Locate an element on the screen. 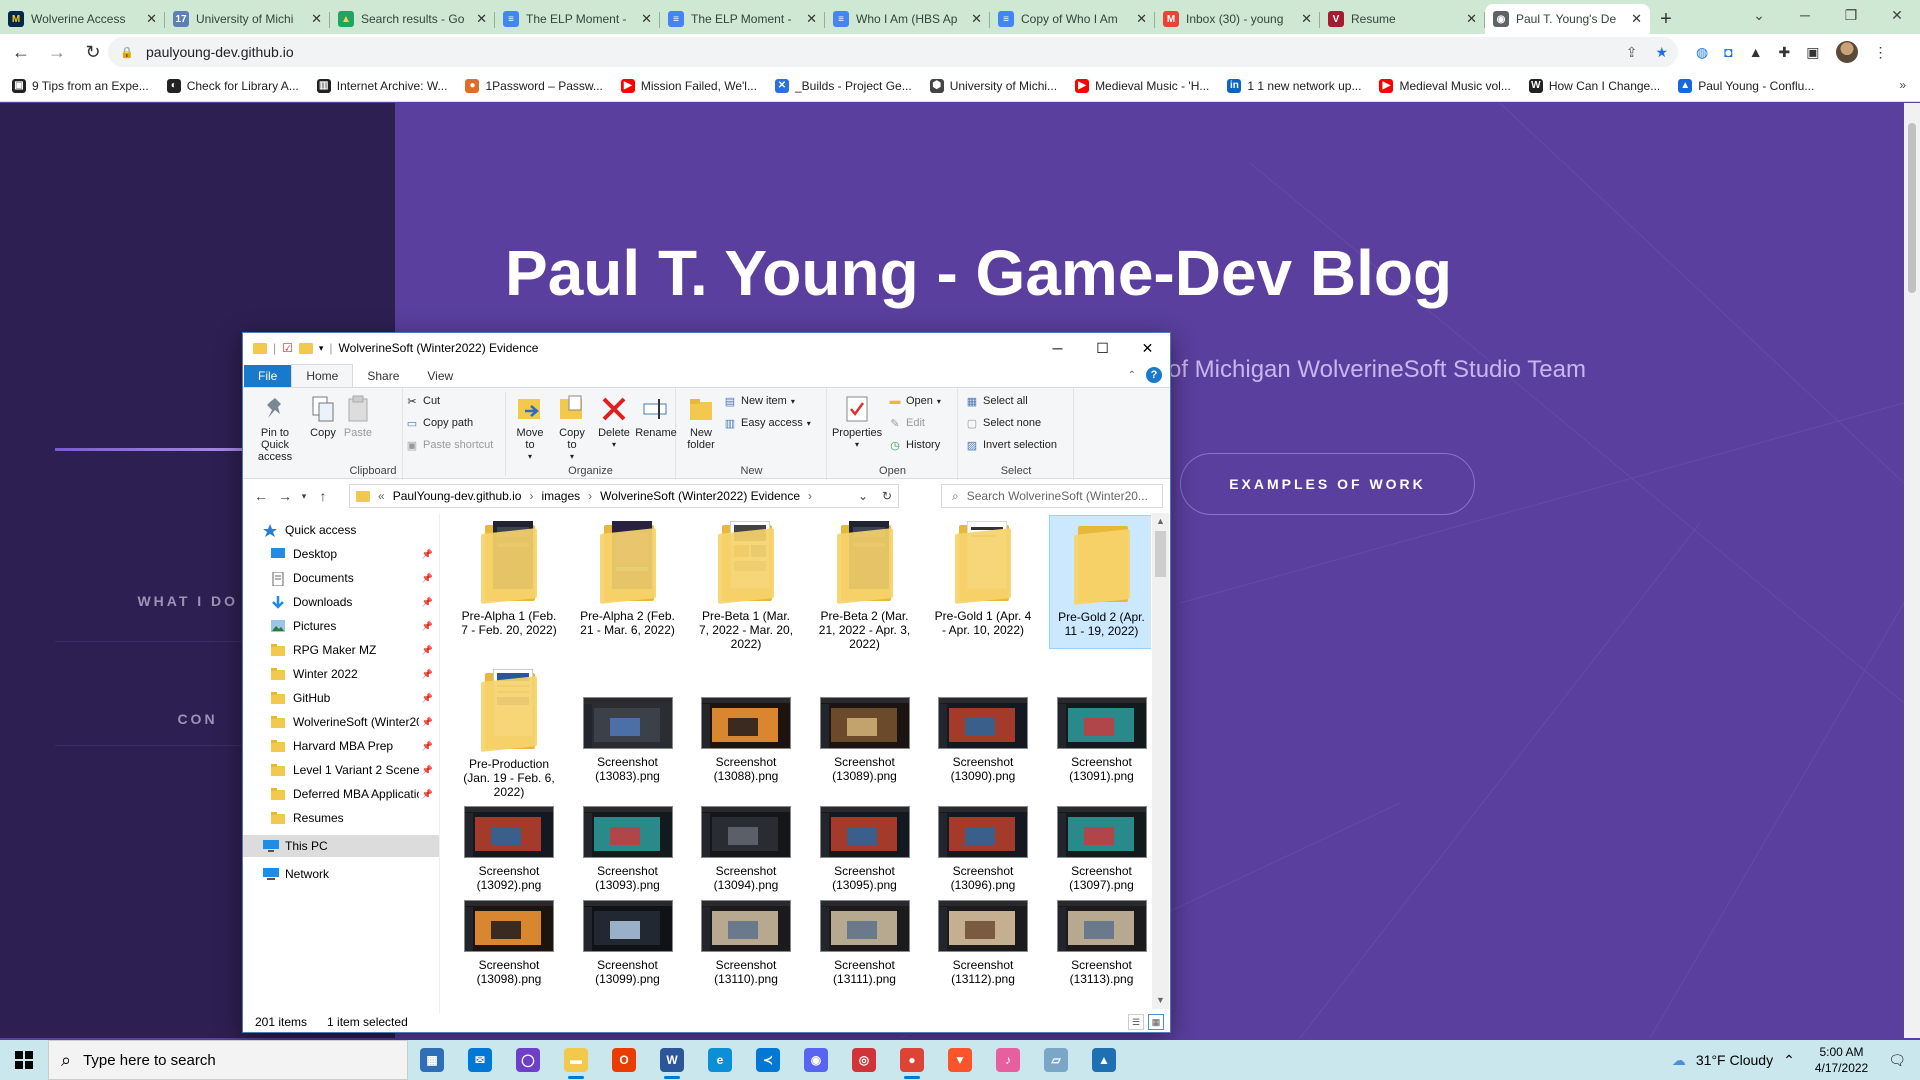  share-icon: ⇪ is located at coordinates (1632, 52).